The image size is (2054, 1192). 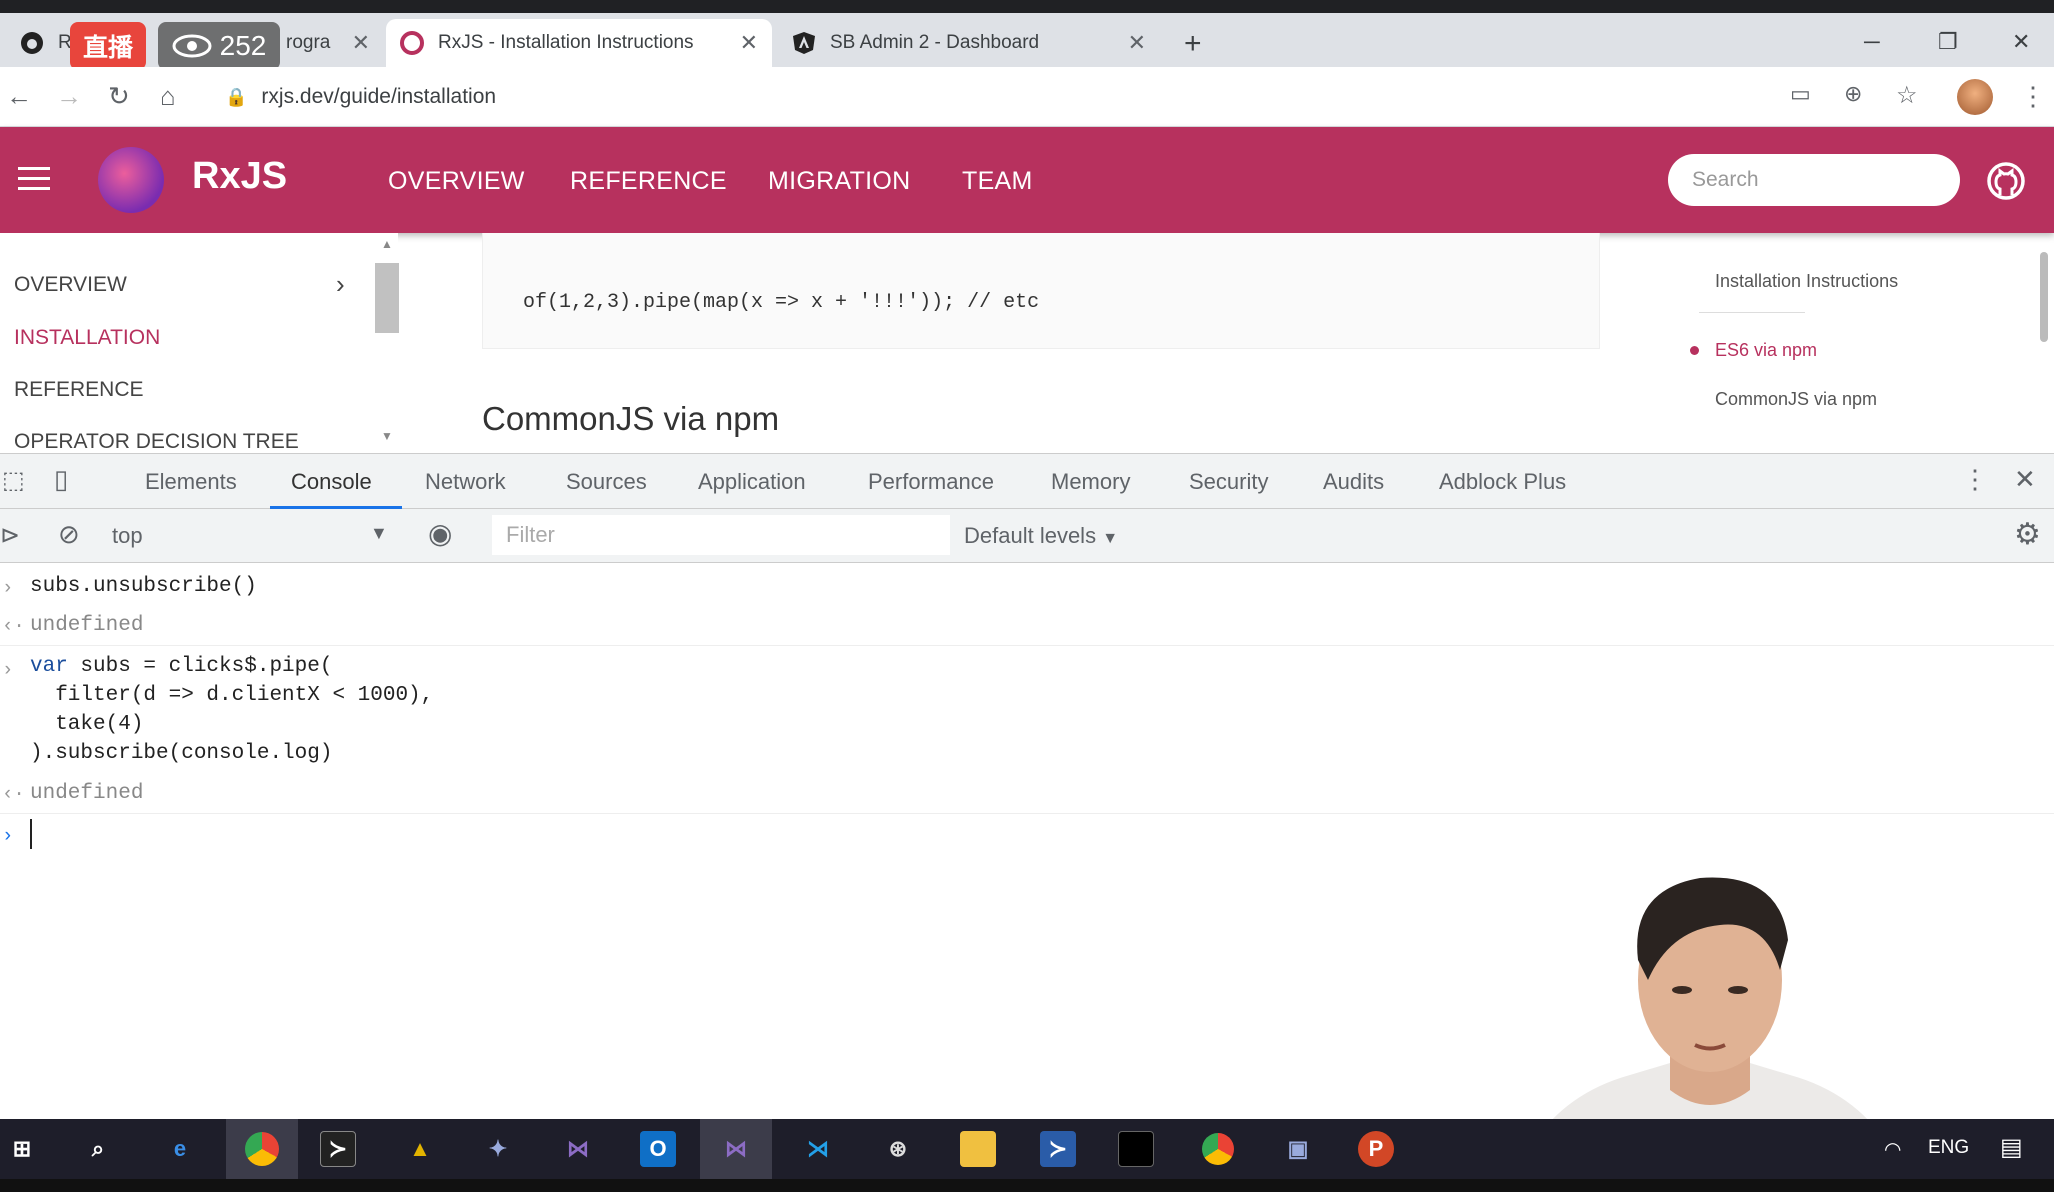 What do you see at coordinates (2006, 181) in the screenshot?
I see `github-icon` at bounding box center [2006, 181].